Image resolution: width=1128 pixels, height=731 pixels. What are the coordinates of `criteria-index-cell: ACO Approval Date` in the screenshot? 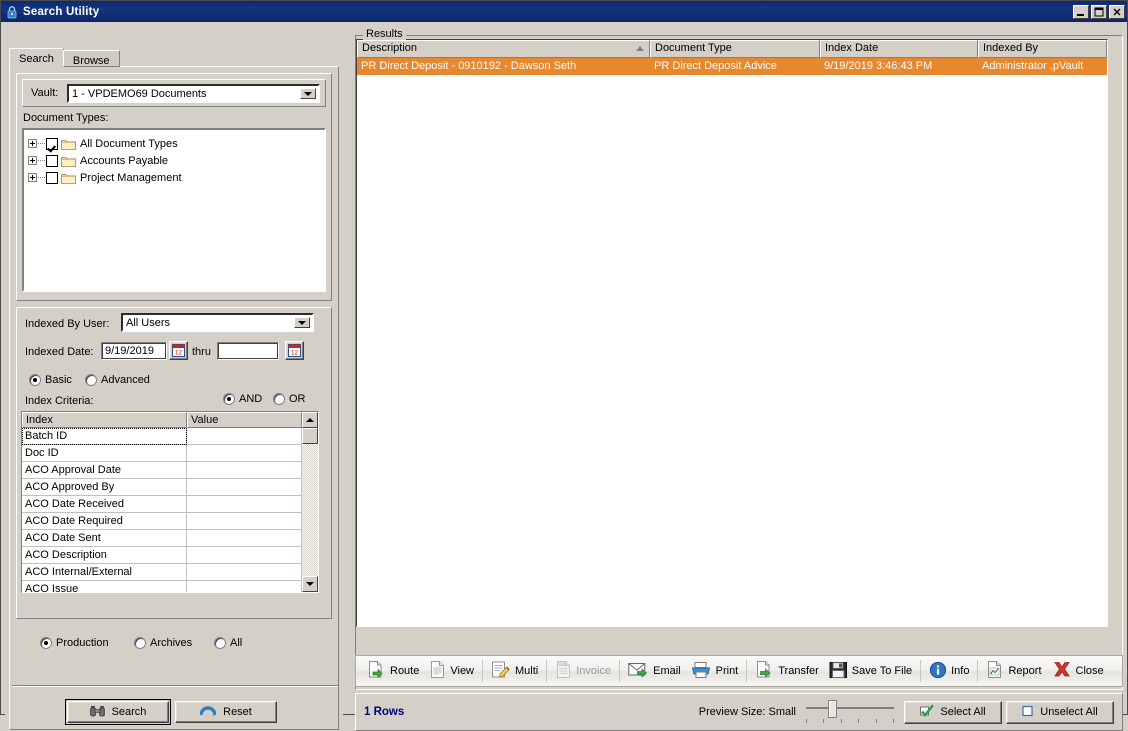 It's located at (104, 470).